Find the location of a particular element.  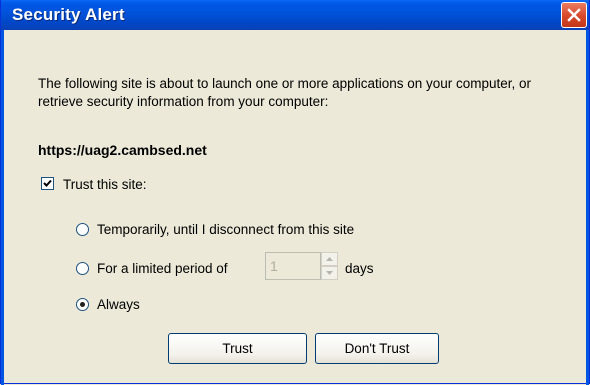

close-icon is located at coordinates (574, 15).